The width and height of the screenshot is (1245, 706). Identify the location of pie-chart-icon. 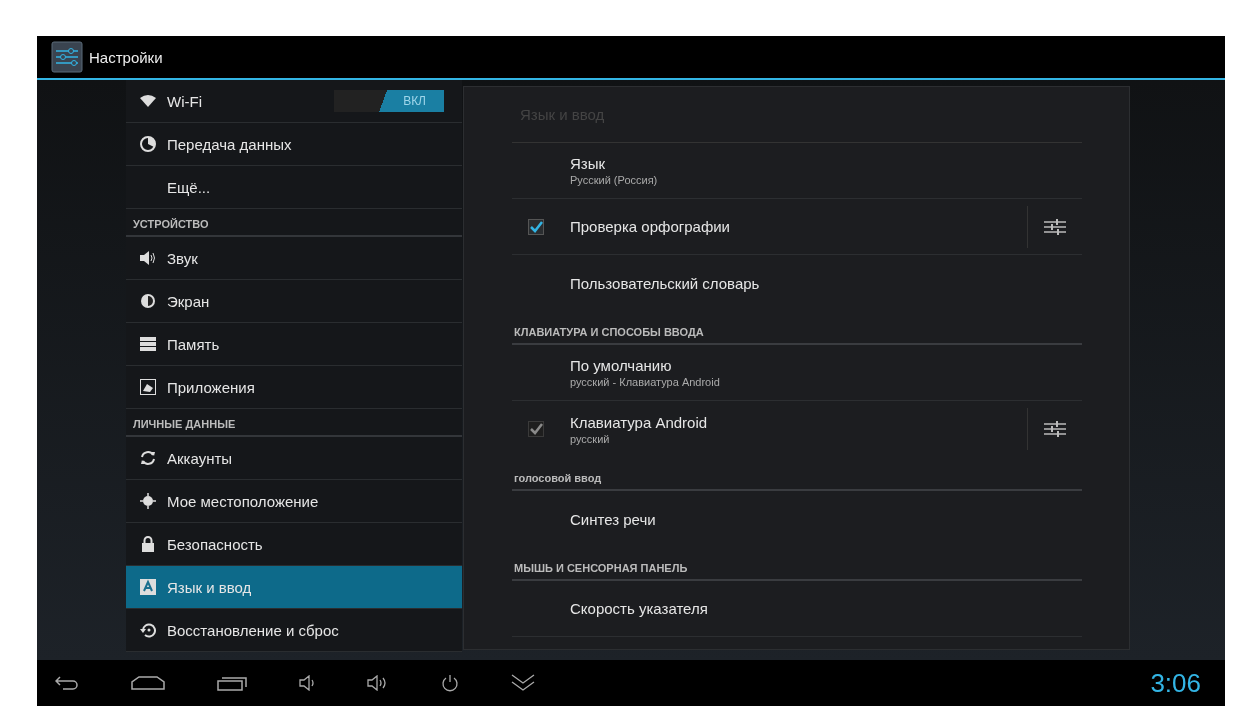
(147, 144).